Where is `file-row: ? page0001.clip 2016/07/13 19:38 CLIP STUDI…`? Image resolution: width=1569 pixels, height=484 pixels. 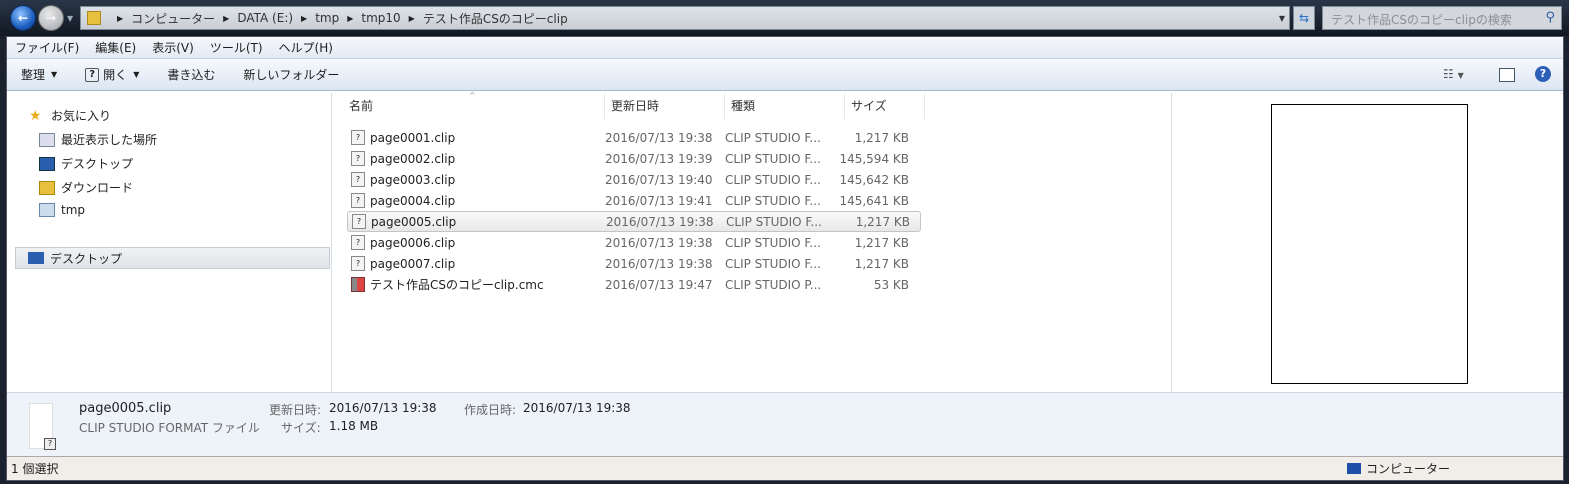
file-row: ? page0001.clip 2016/07/13 19:38 CLIP STUDI… is located at coordinates (634, 137).